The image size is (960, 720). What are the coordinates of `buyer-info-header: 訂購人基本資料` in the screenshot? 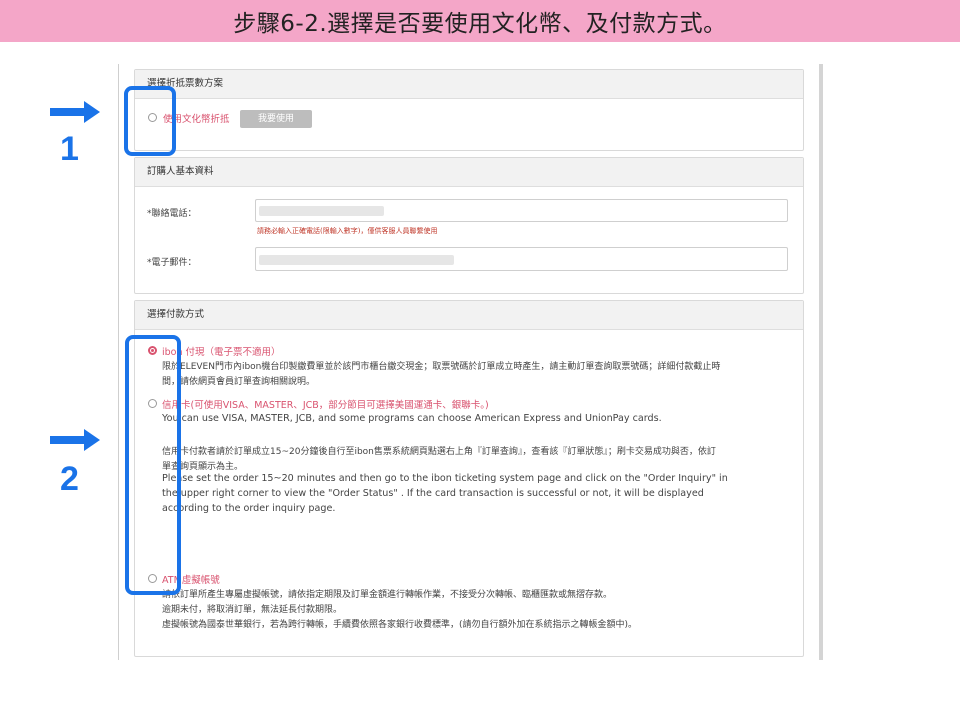 It's located at (469, 172).